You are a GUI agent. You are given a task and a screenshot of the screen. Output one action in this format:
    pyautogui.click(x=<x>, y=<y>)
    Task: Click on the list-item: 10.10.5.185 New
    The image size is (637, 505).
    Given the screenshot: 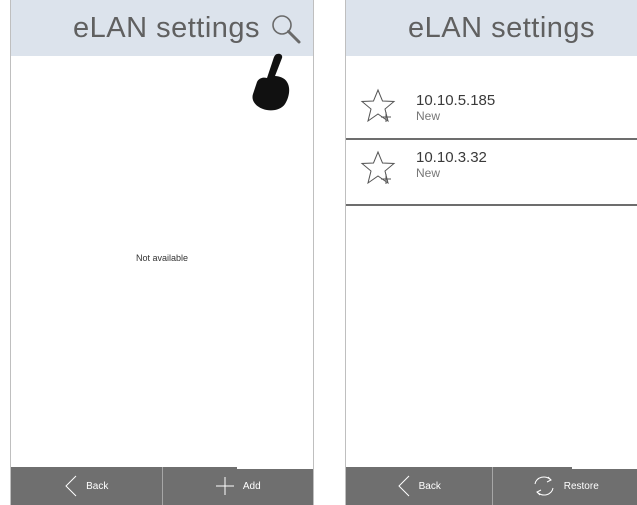 What is the action you would take?
    pyautogui.click(x=491, y=108)
    